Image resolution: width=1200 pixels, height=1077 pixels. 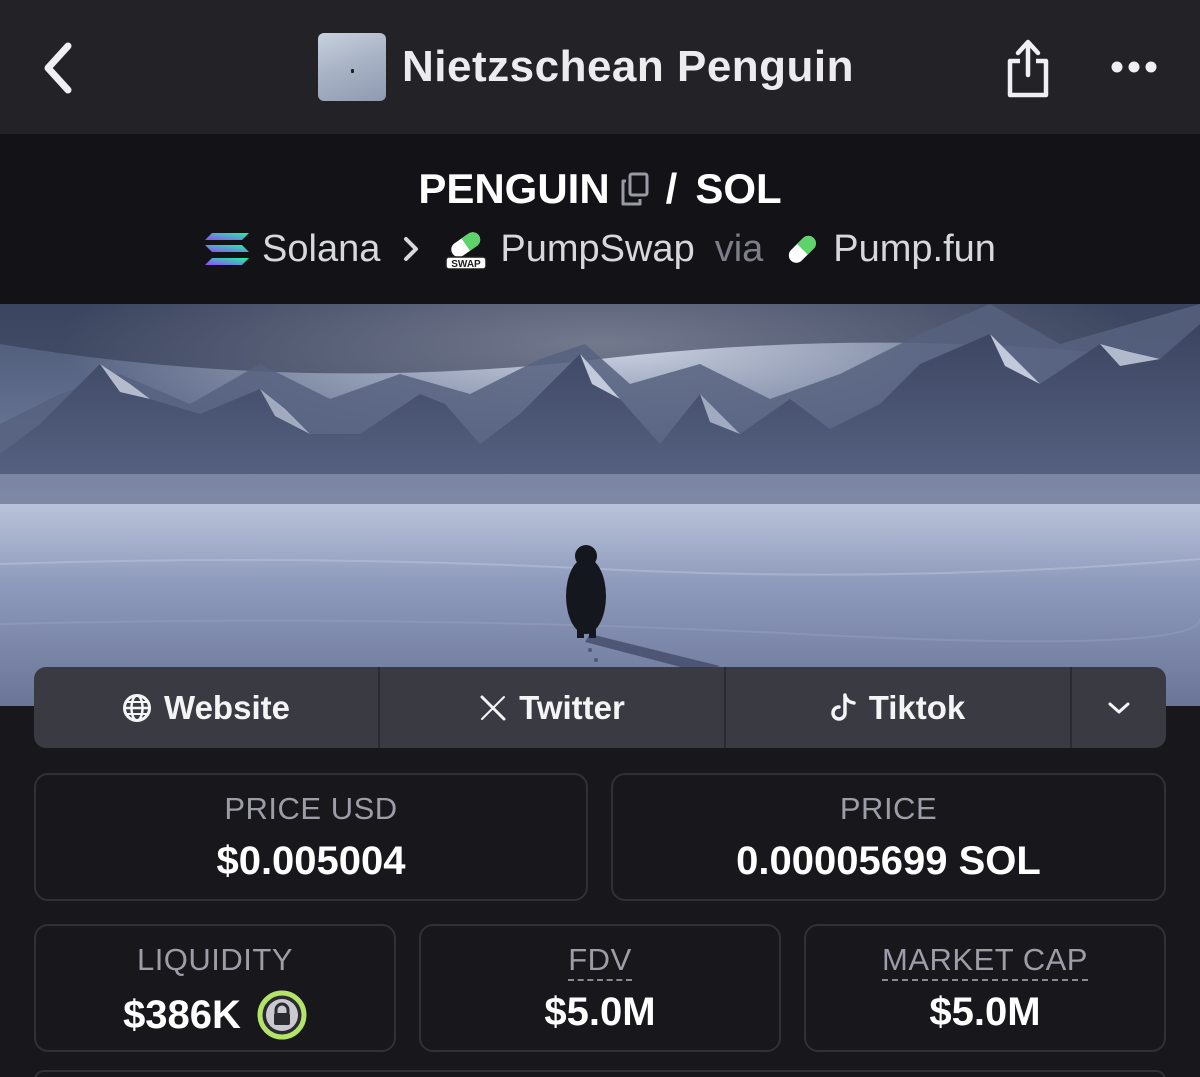 I want to click on globe-icon, so click(x=137, y=708).